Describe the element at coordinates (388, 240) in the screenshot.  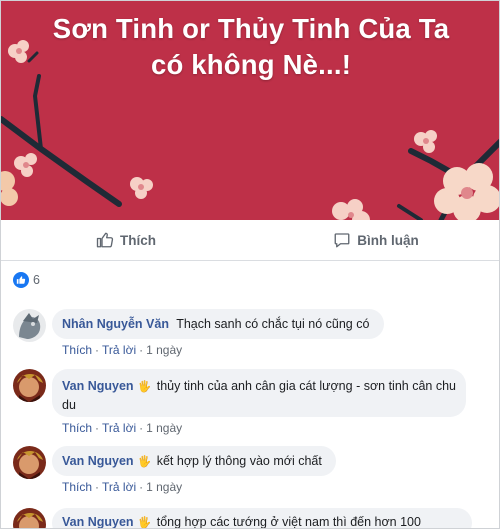
I see `comment-button-label: Bình luận` at that location.